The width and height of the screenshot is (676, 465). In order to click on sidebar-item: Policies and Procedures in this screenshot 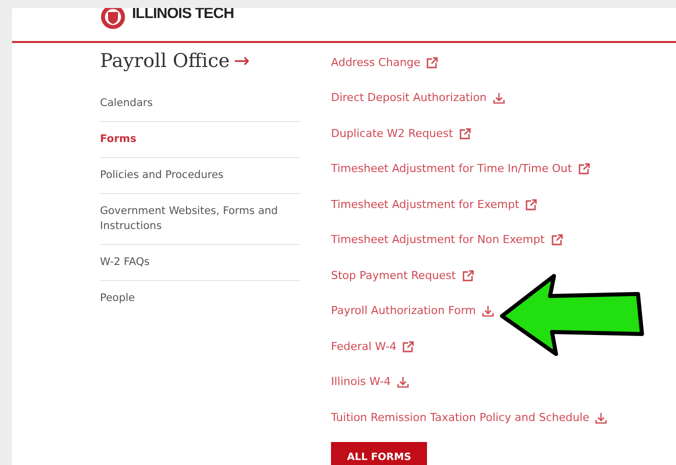, I will do `click(200, 176)`.